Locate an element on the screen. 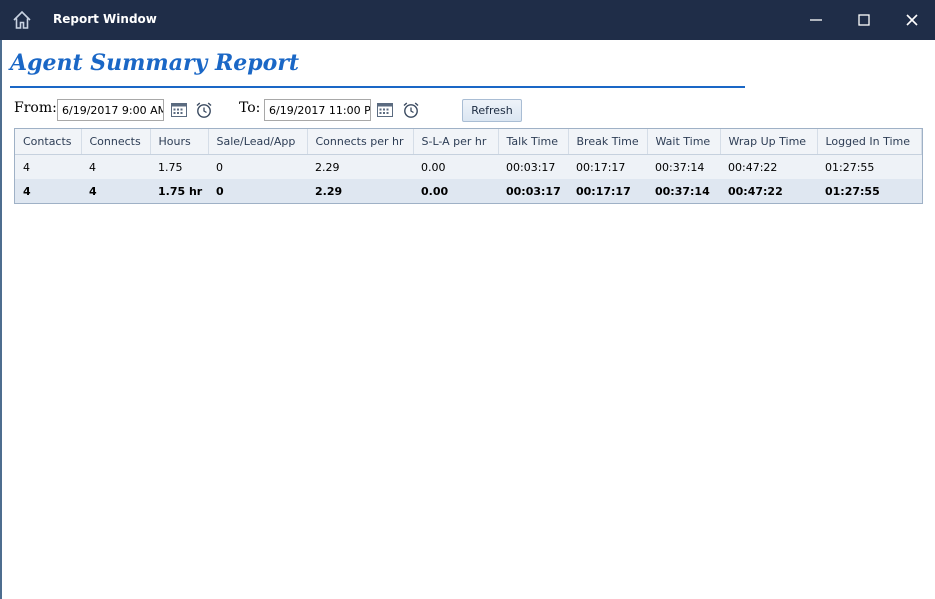 The width and height of the screenshot is (935, 599). total-cell: 00:03:17 is located at coordinates (533, 191).